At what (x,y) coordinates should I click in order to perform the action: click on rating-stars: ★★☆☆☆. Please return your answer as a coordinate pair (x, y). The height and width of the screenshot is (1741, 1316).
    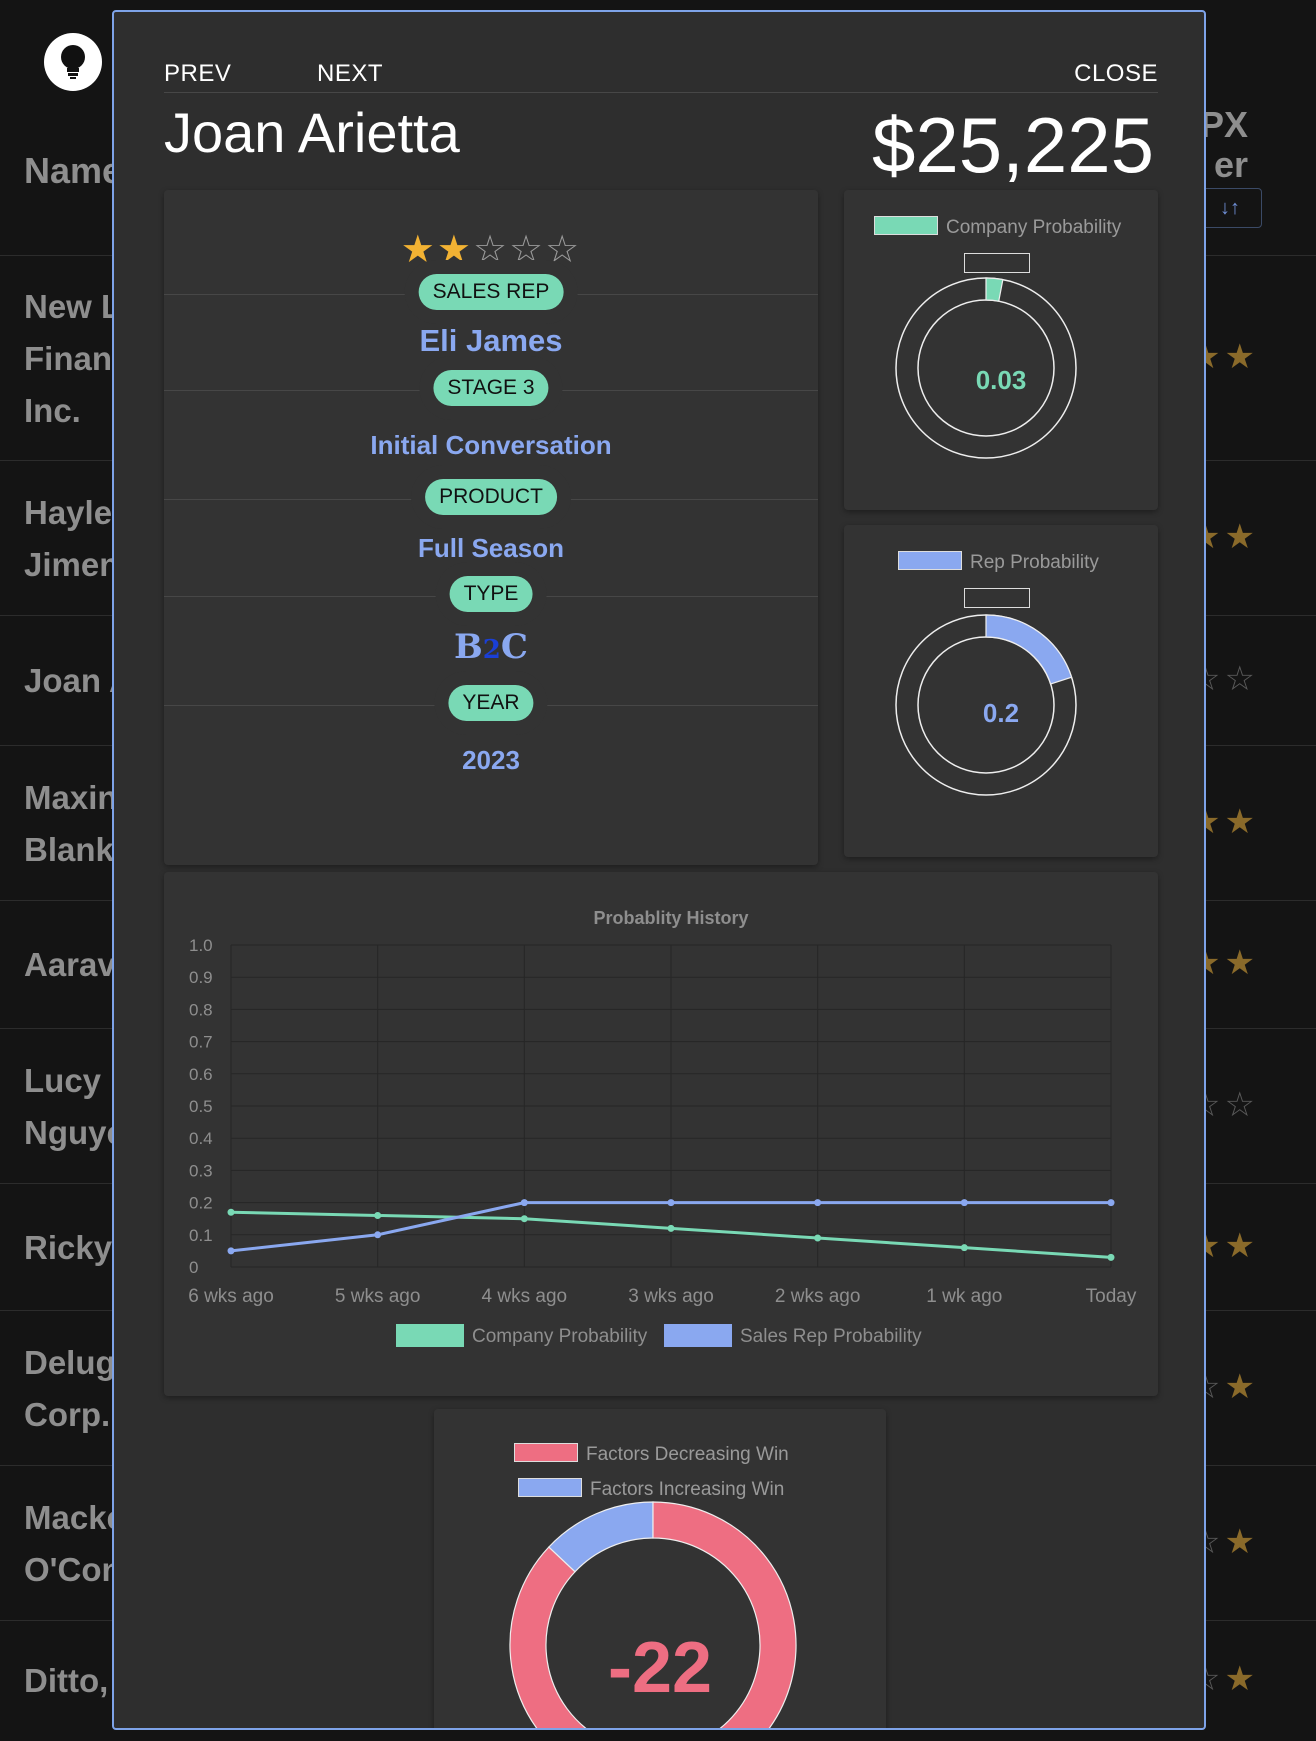
    Looking at the image, I should click on (491, 249).